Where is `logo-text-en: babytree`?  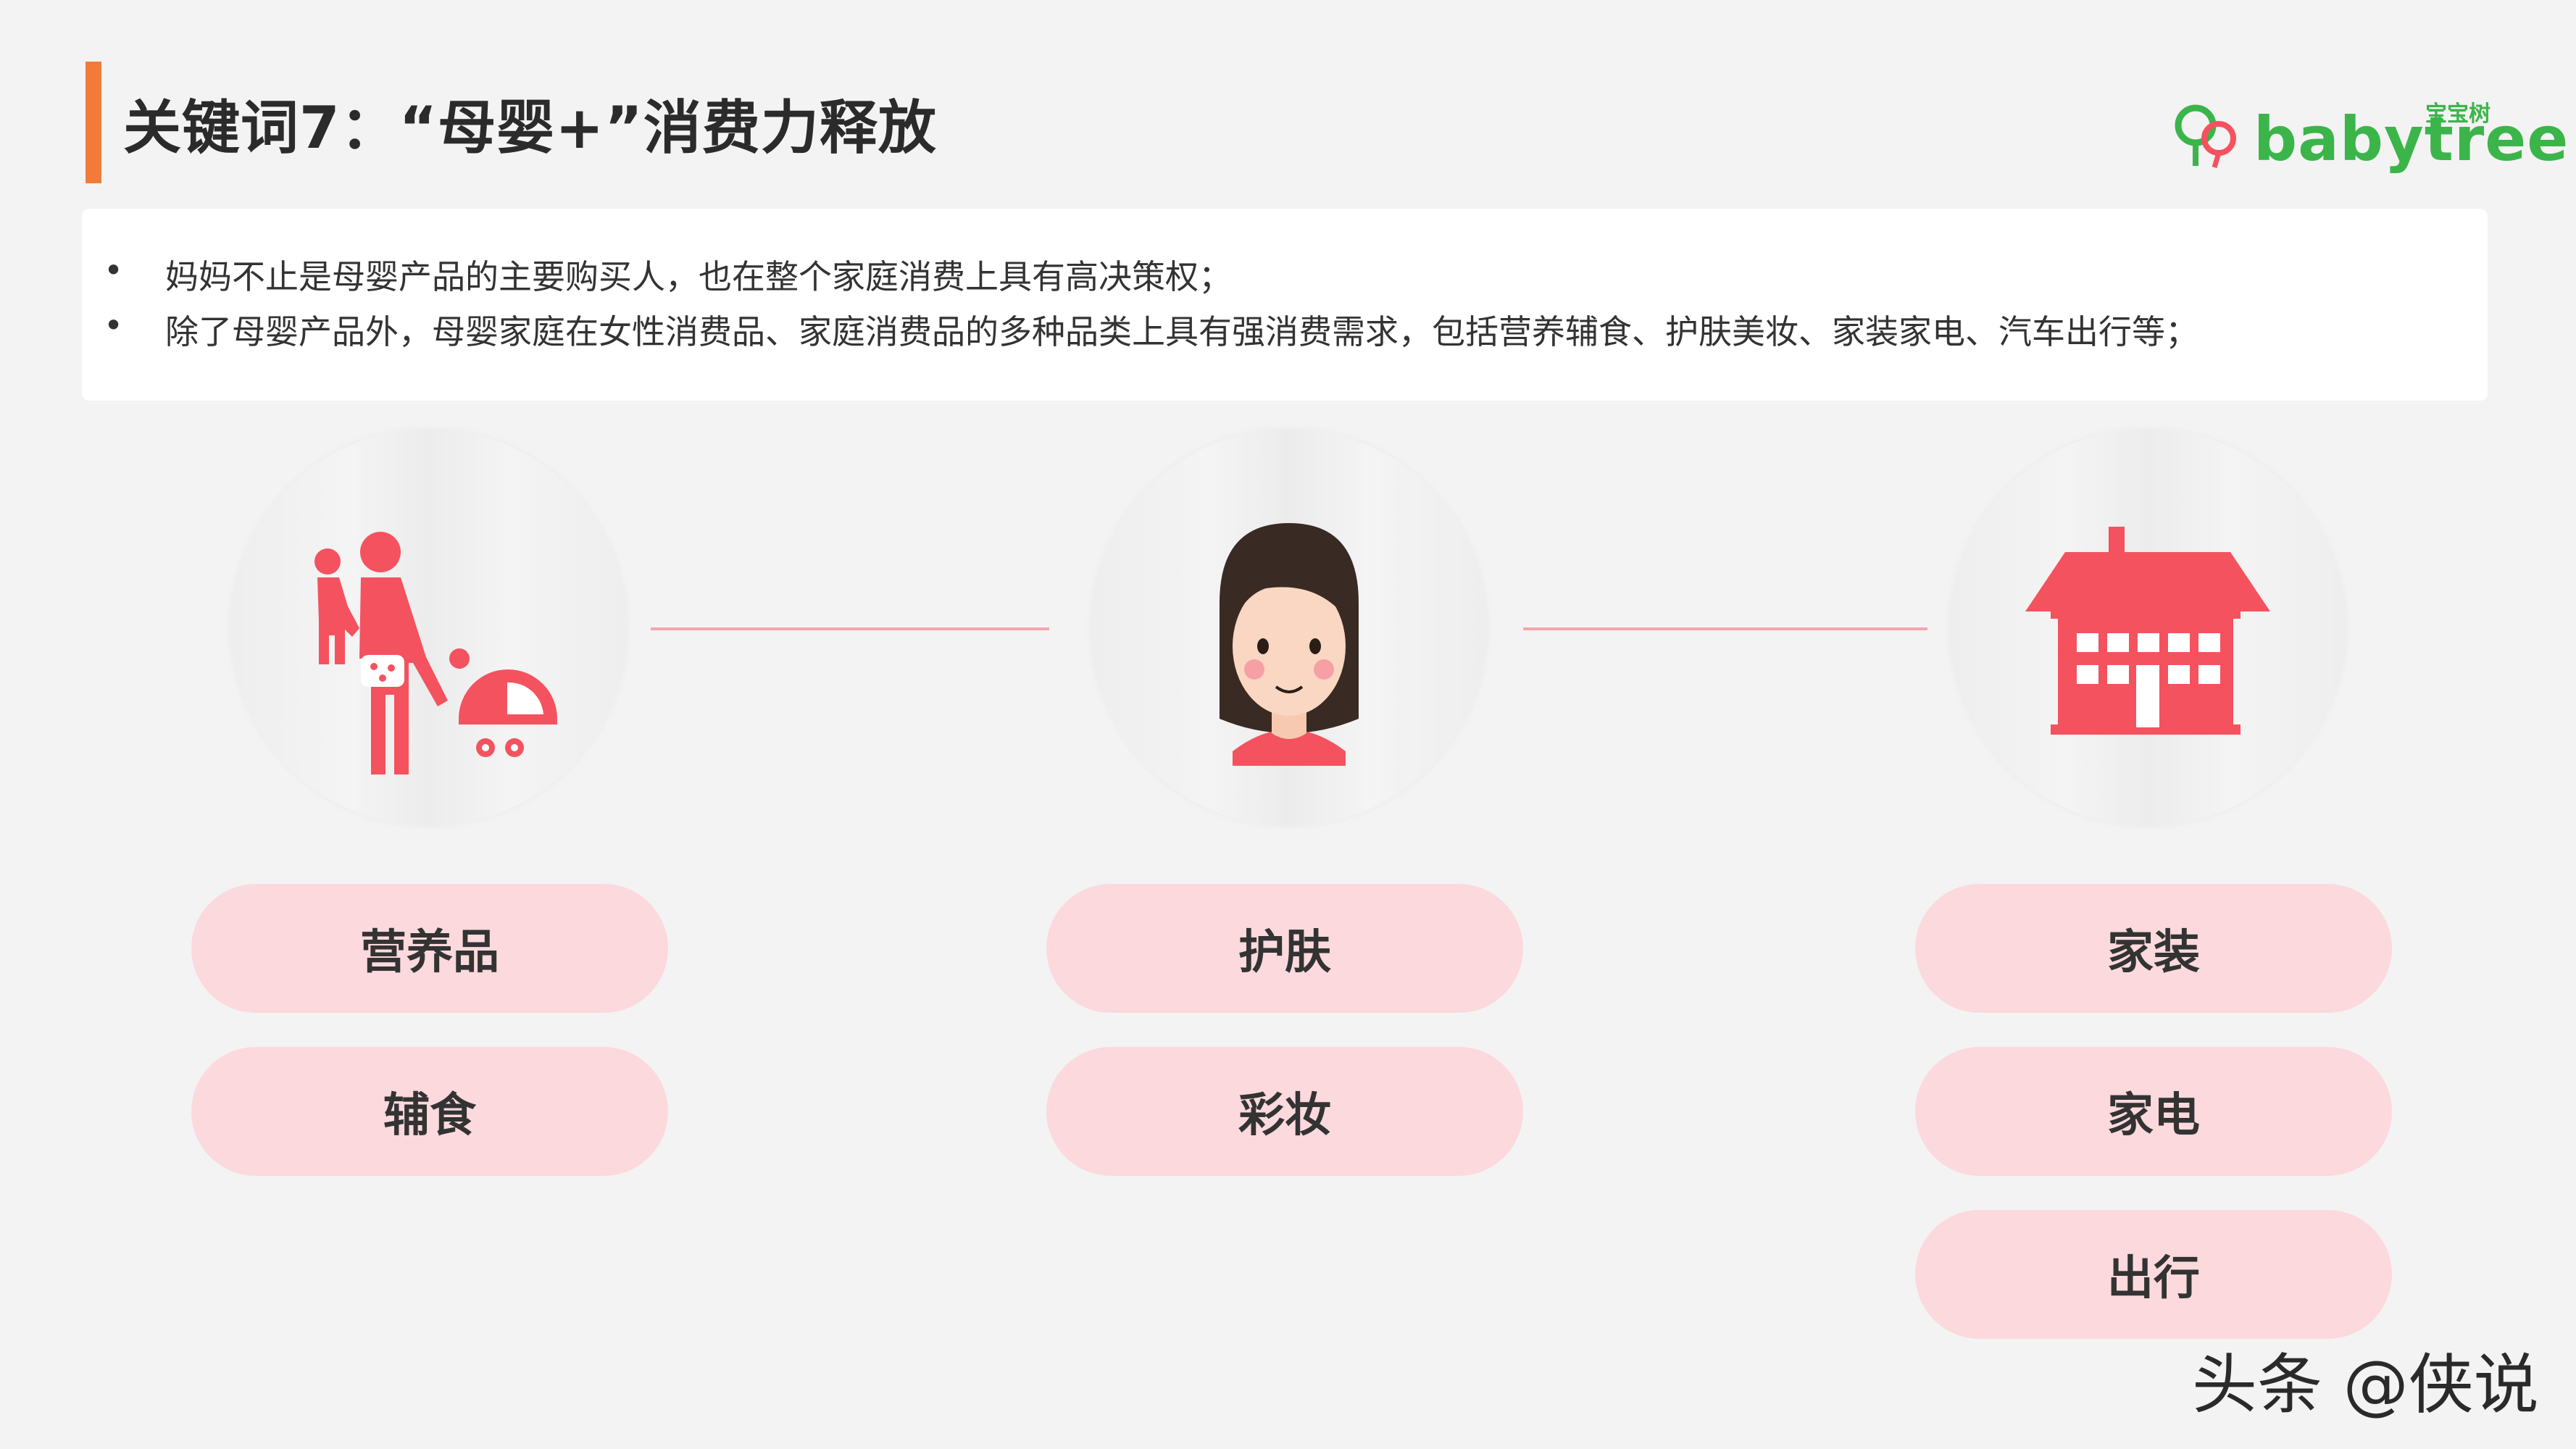 logo-text-en: babytree is located at coordinates (2411, 139).